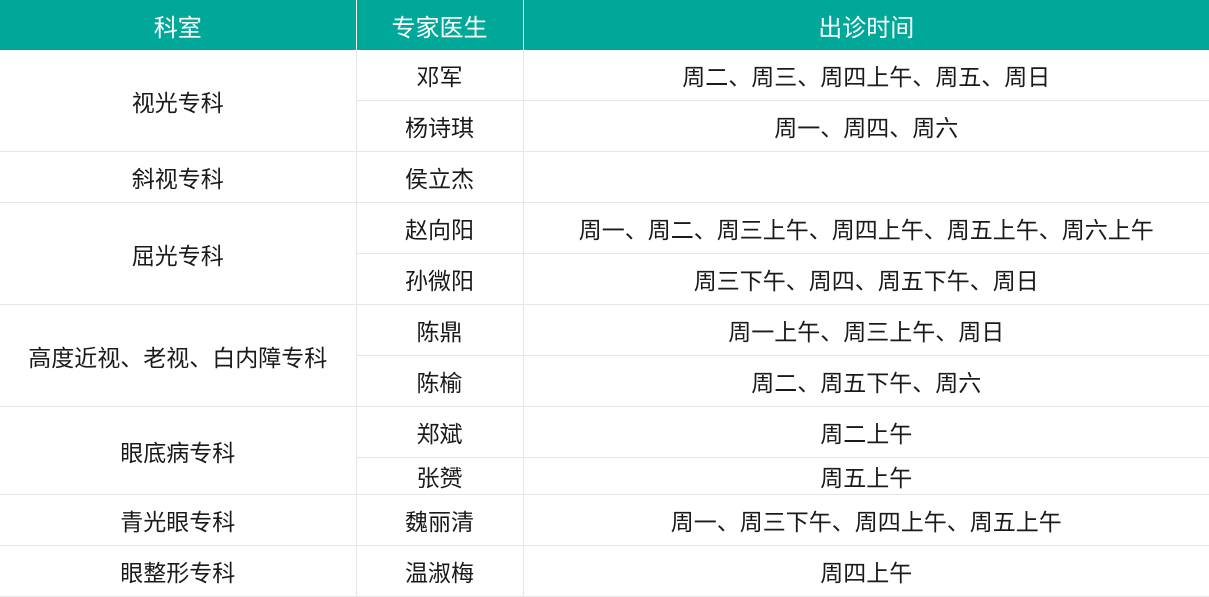  I want to click on department-cell: 青光眼专科, so click(178, 520).